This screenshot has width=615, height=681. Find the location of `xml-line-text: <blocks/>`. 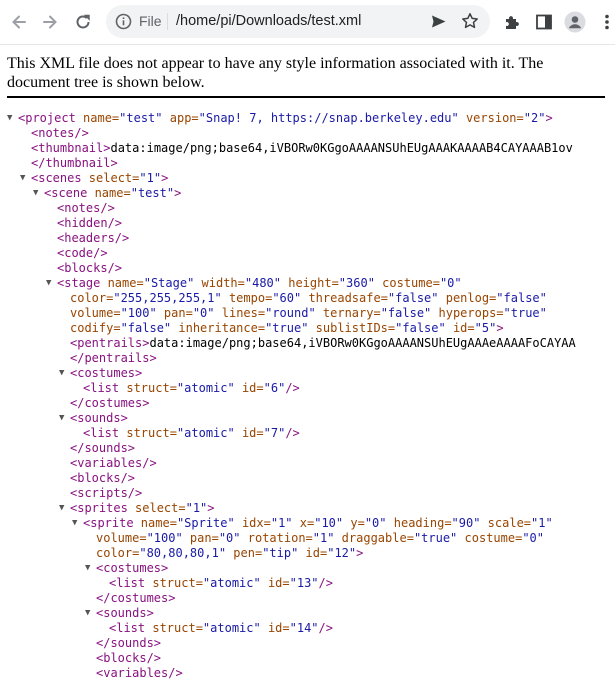

xml-line-text: <blocks/> is located at coordinates (128, 658).